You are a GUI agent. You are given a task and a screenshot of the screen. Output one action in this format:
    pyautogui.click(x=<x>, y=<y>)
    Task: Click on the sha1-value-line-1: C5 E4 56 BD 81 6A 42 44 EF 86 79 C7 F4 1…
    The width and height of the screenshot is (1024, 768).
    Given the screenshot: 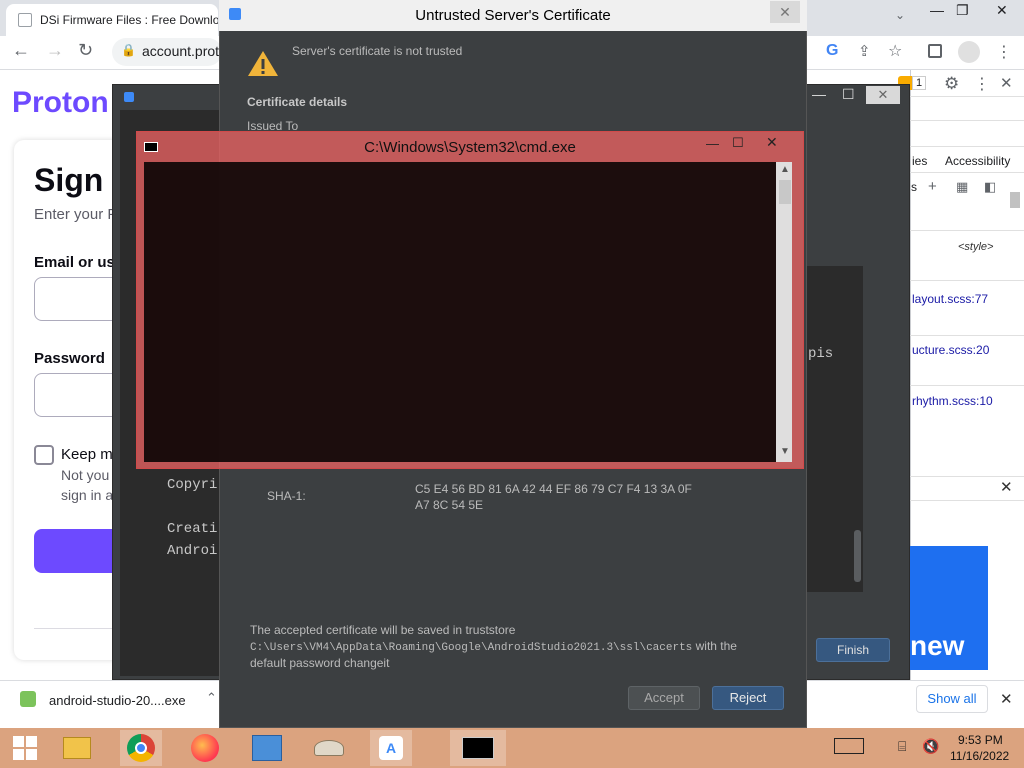 What is the action you would take?
    pyautogui.click(x=553, y=489)
    